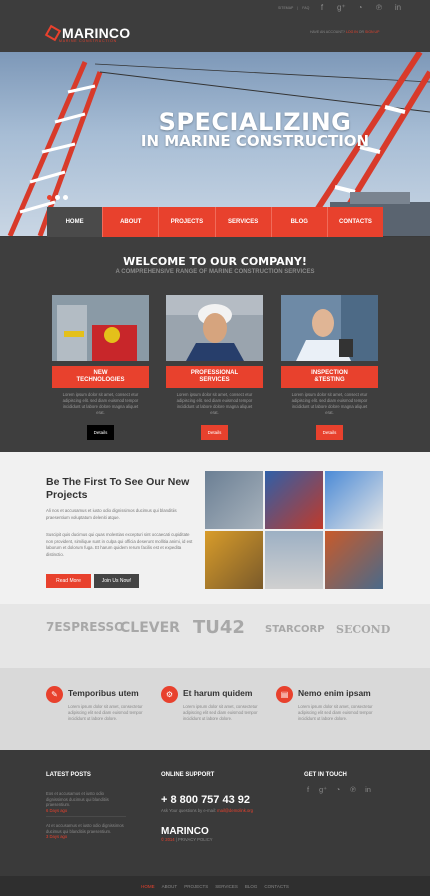 The height and width of the screenshot is (896, 430). Describe the element at coordinates (214, 328) in the screenshot. I see `engineer-image` at that location.